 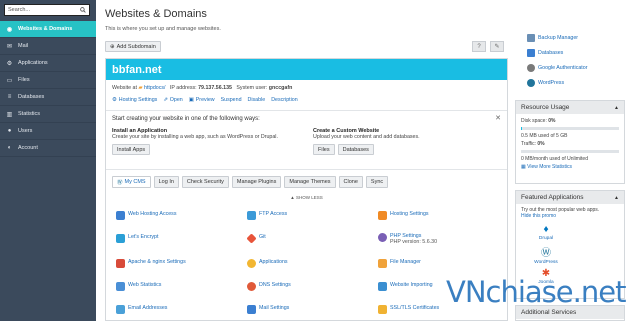 What do you see at coordinates (399, 263) in the screenshot?
I see `tool-file-manager: File Manager` at bounding box center [399, 263].